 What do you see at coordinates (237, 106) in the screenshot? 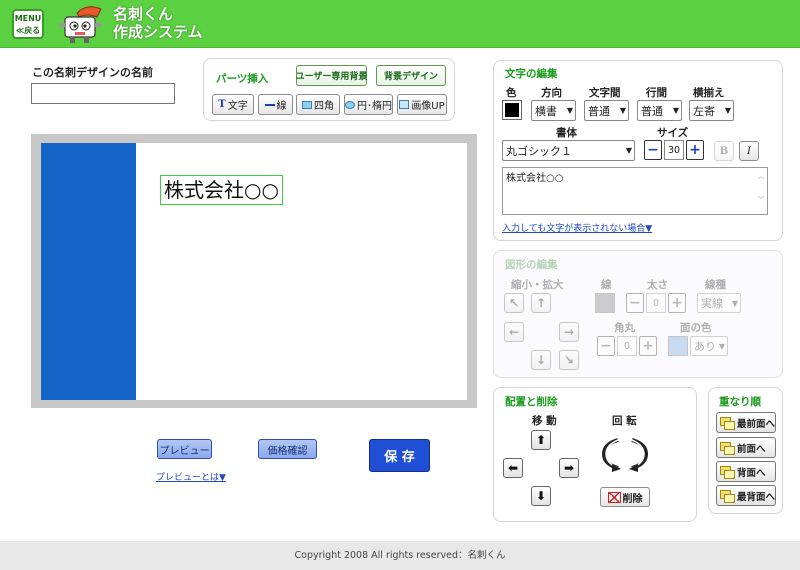
I see `insert-text-label: 文字` at bounding box center [237, 106].